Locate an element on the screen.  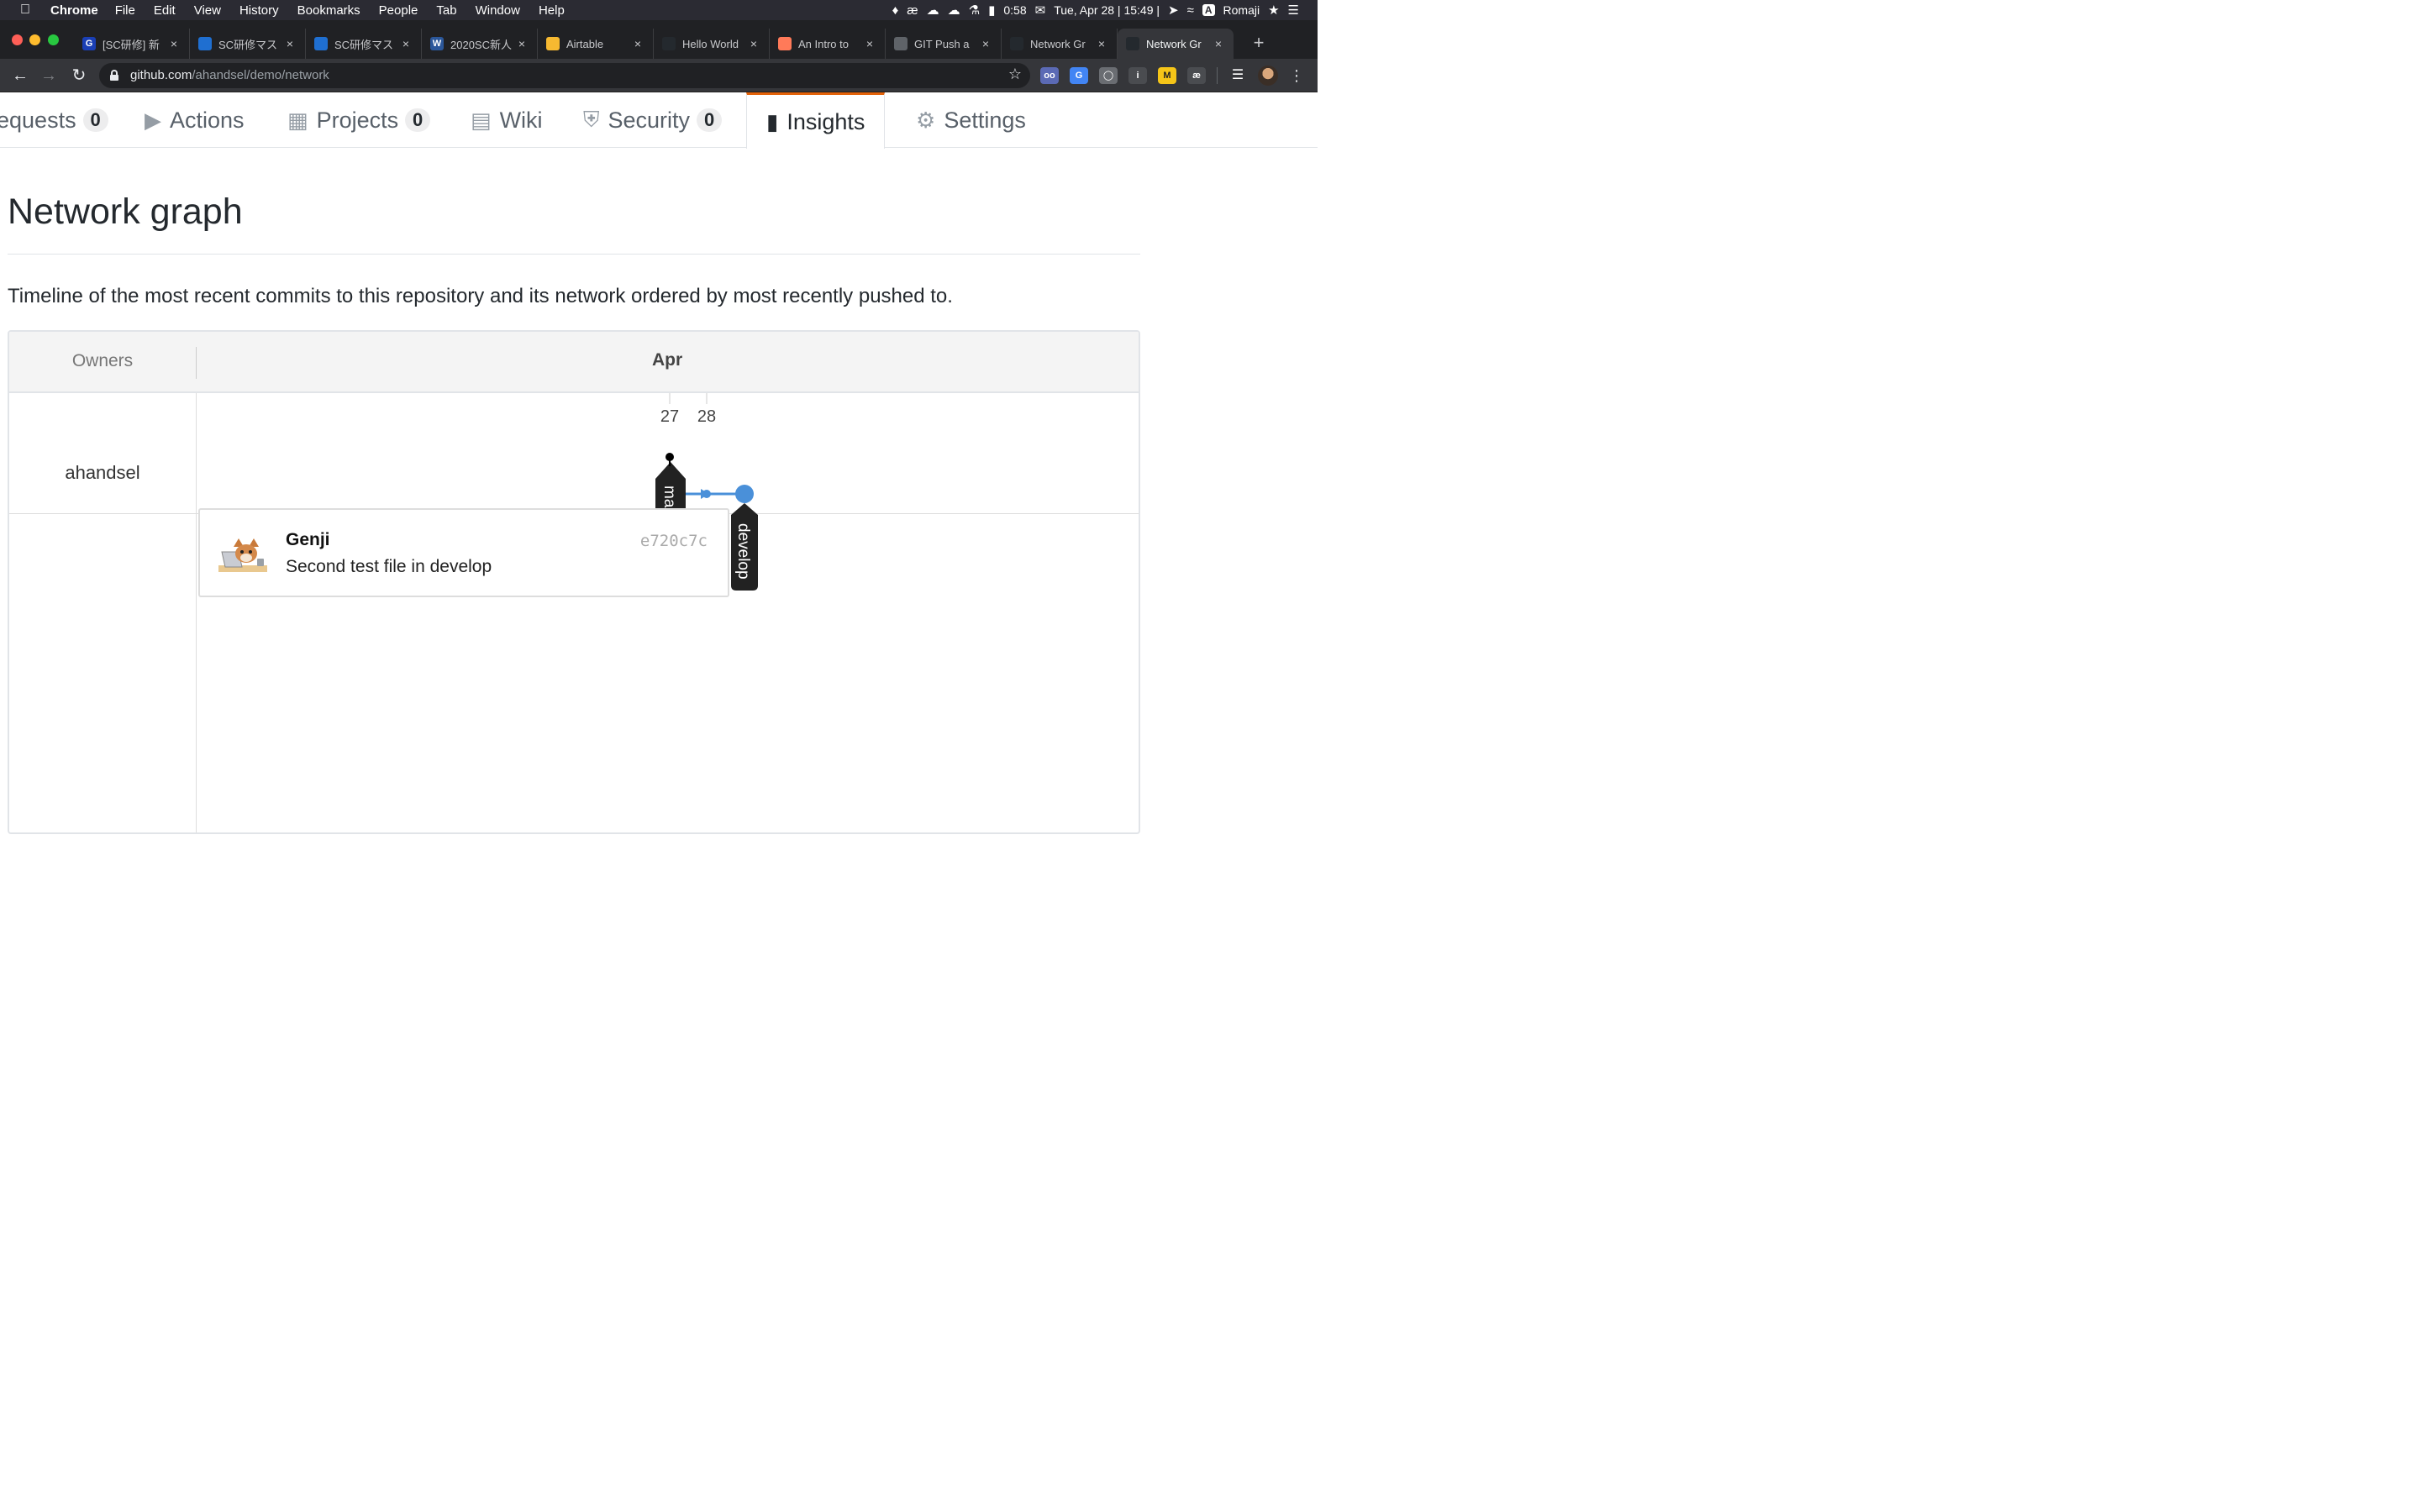
tab-projects-label: Projects is located at coordinates (357, 120).